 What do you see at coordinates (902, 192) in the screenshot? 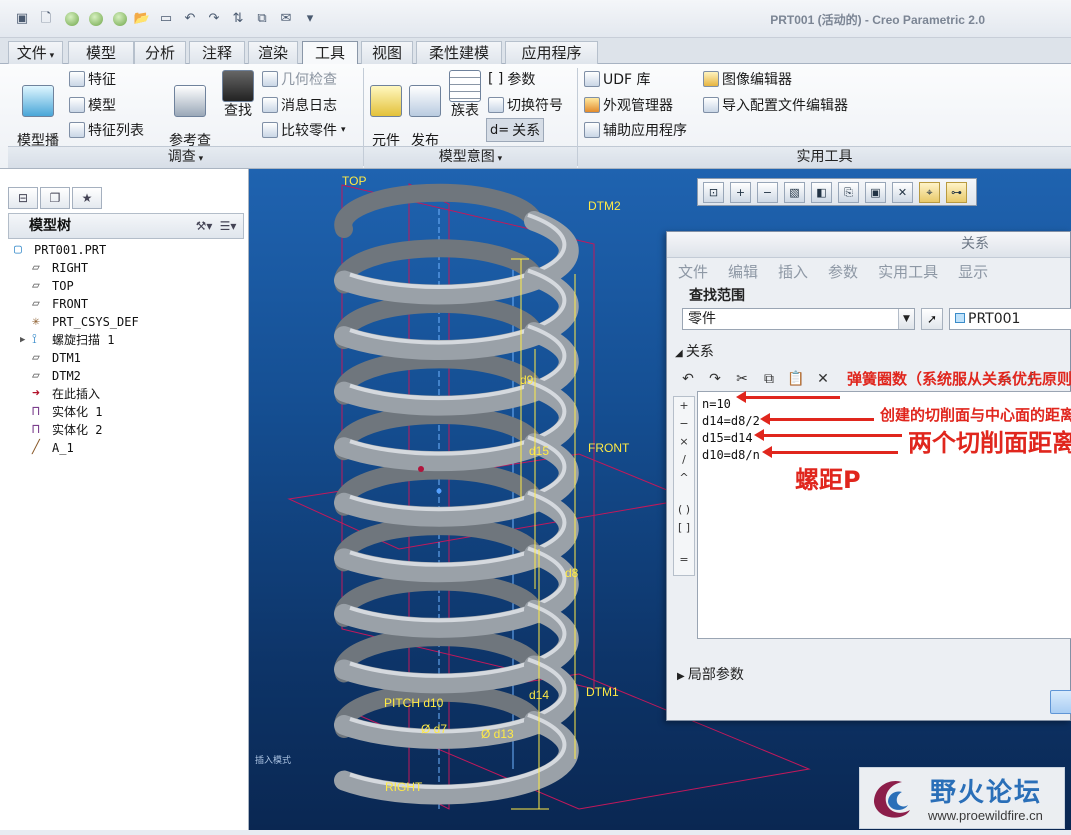
I see `datum-display-icon: ✕` at bounding box center [902, 192].